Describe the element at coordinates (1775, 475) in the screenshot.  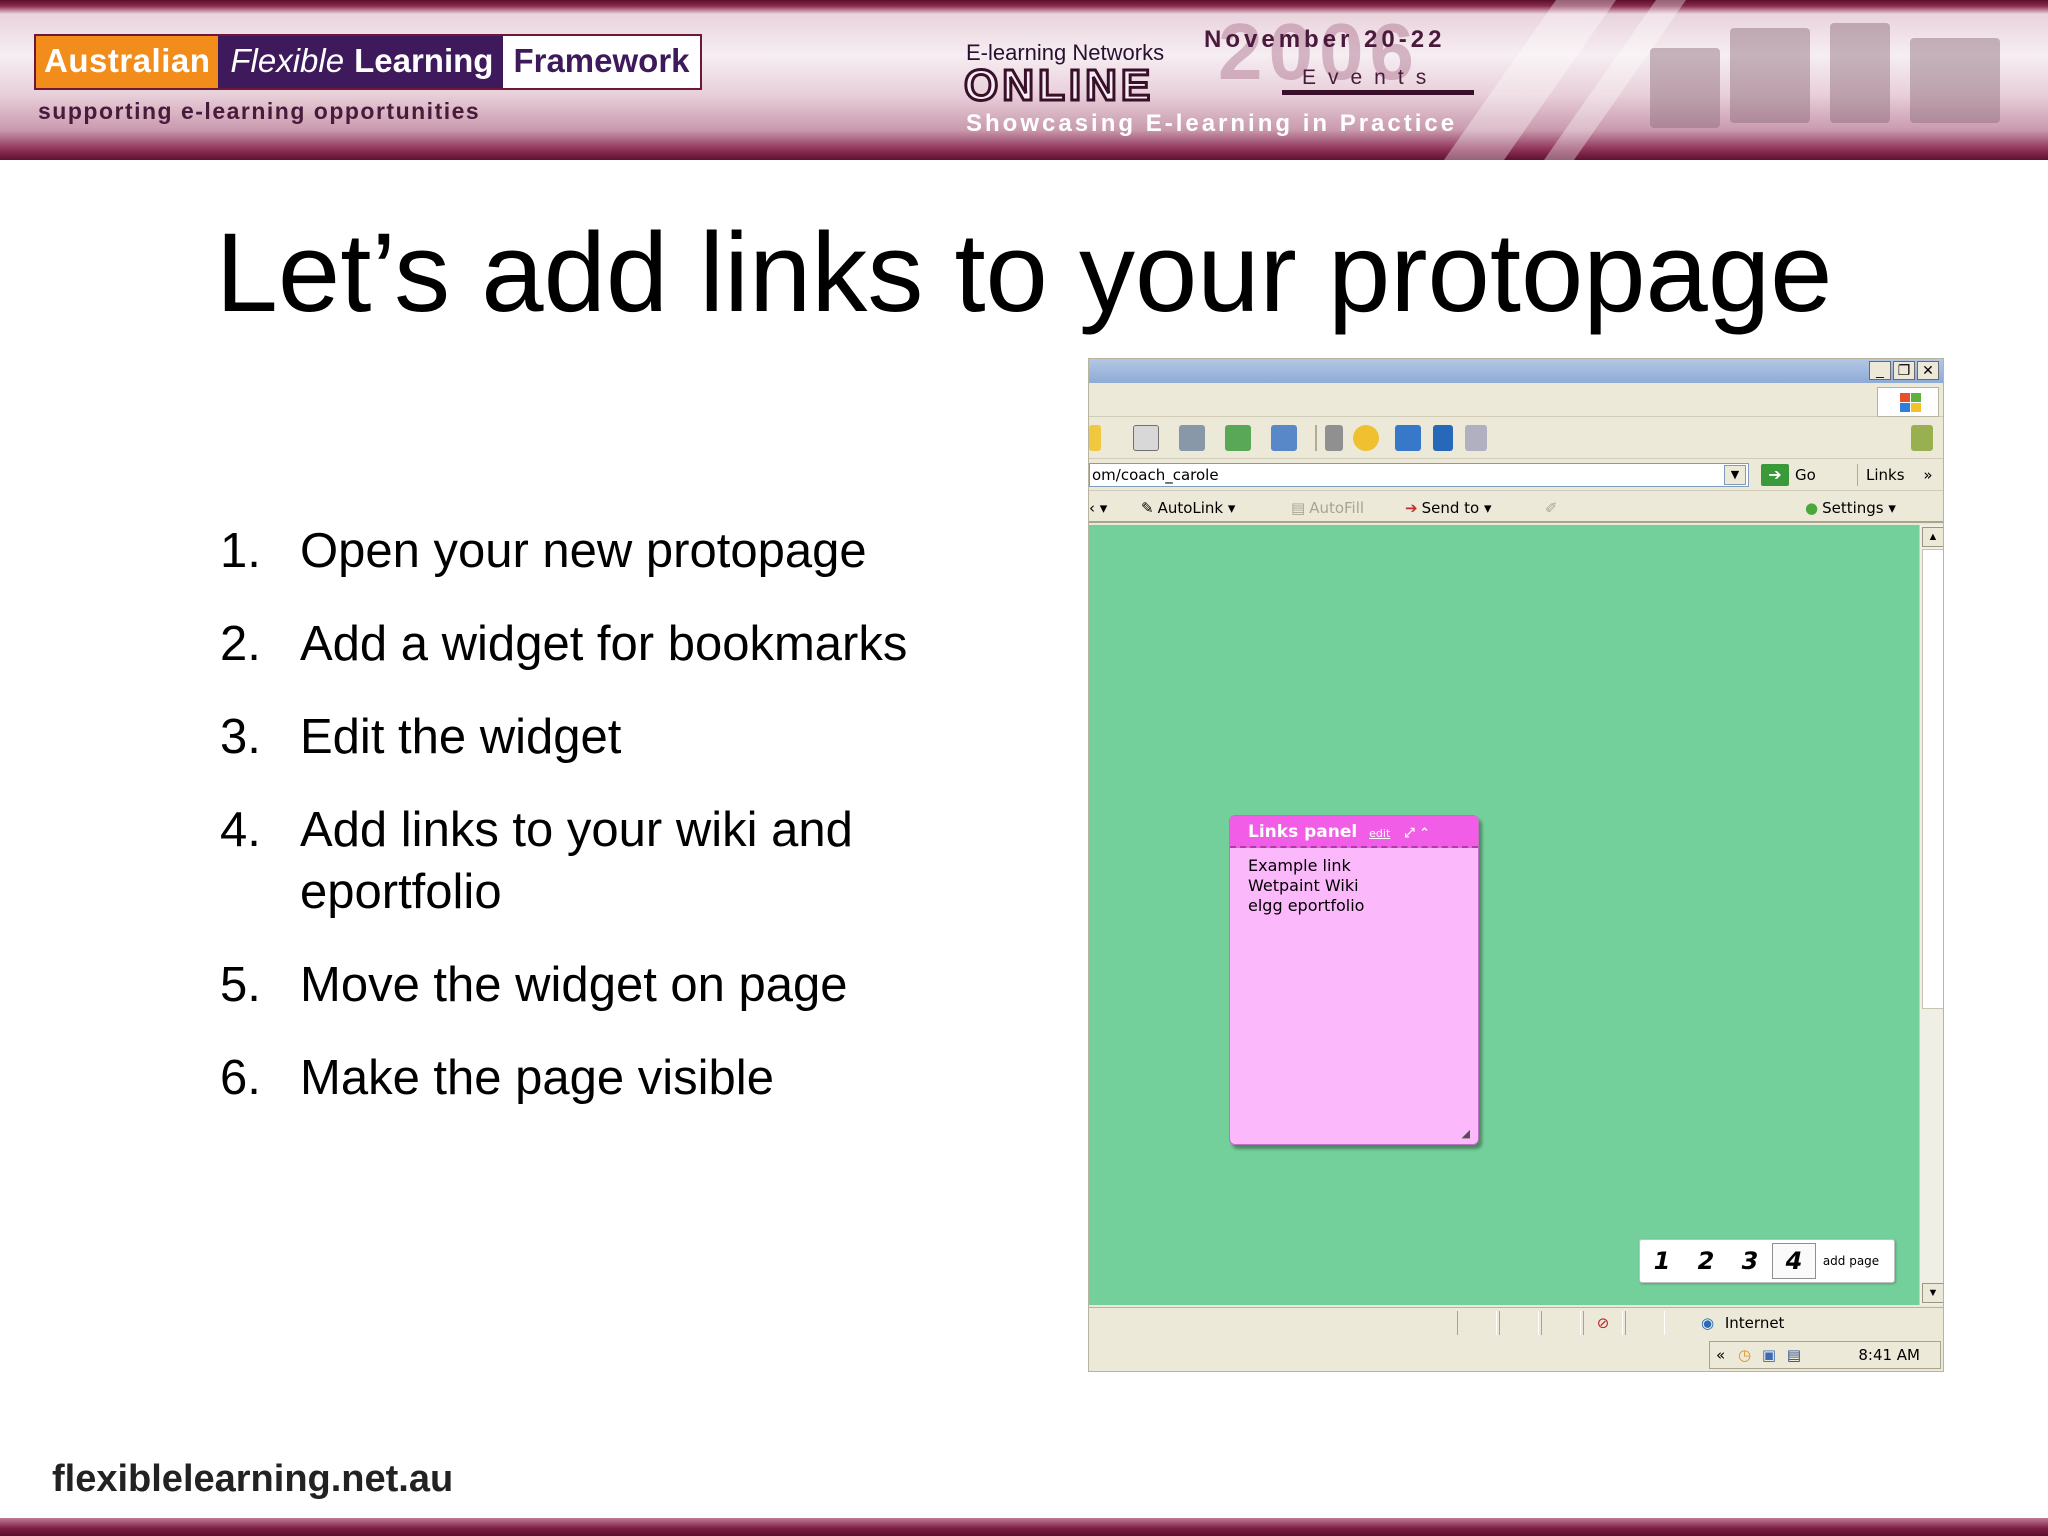
I see `go-arrow-icon: ➔` at that location.